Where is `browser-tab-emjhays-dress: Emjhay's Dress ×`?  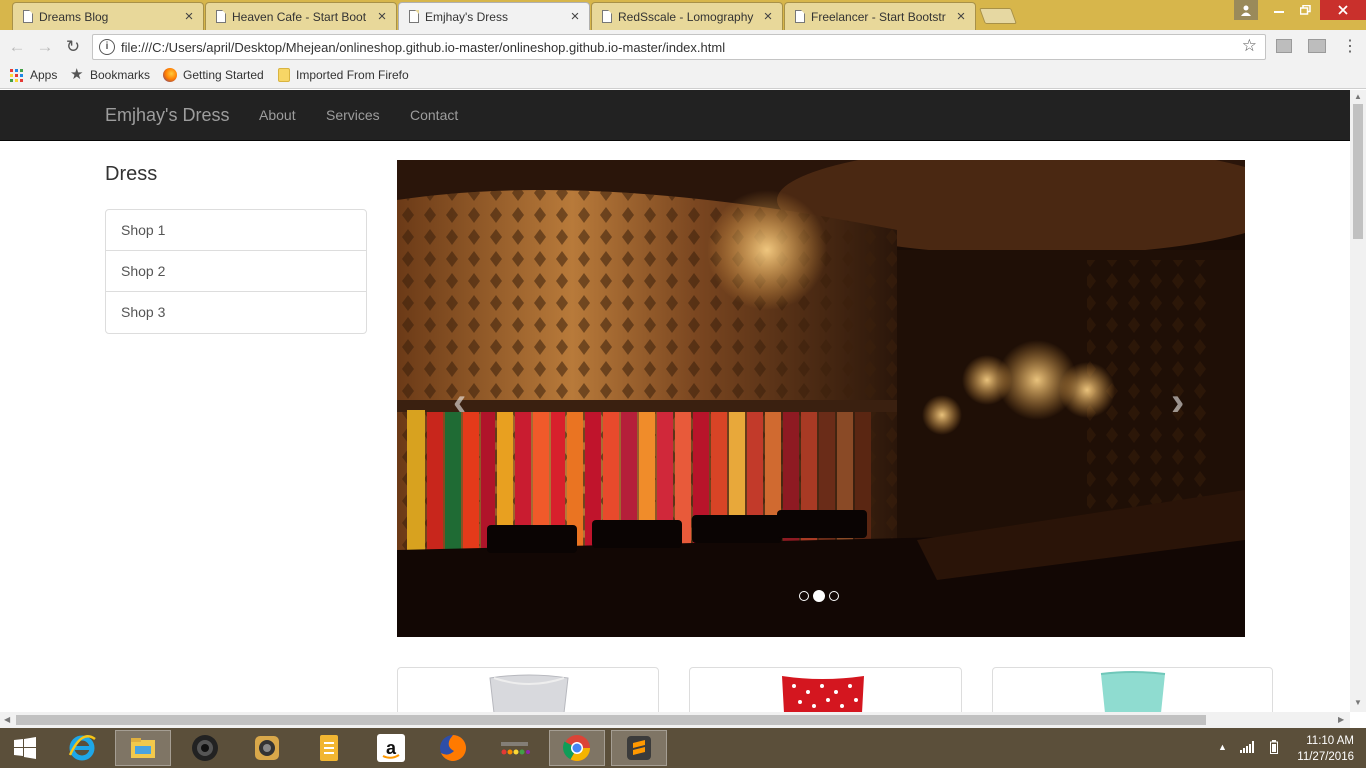 browser-tab-emjhays-dress: Emjhay's Dress × is located at coordinates (494, 16).